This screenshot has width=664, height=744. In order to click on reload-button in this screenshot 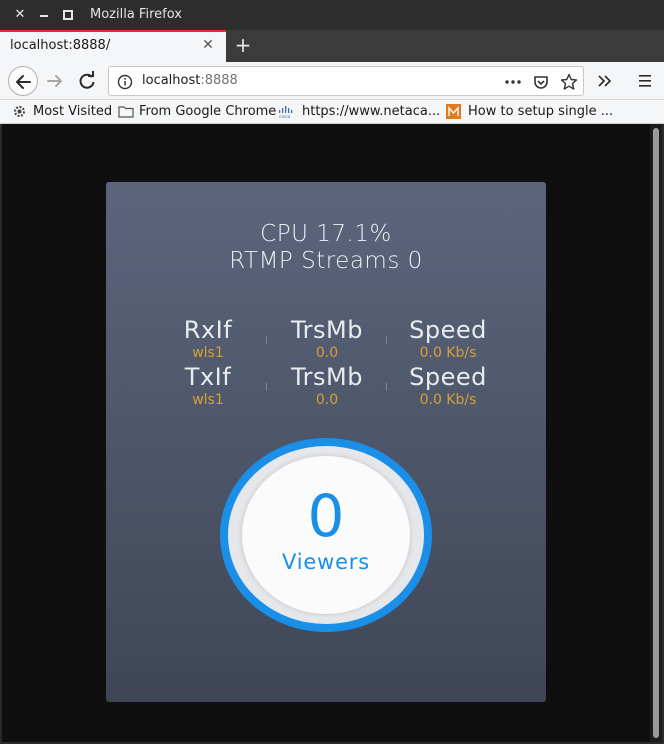, I will do `click(87, 81)`.